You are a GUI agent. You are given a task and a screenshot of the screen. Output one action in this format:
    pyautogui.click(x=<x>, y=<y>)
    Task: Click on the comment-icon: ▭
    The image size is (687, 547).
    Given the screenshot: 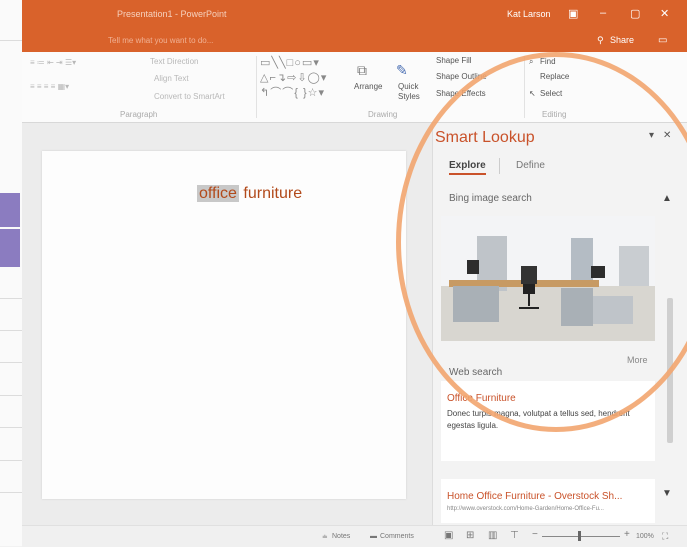 What is the action you would take?
    pyautogui.click(x=662, y=40)
    